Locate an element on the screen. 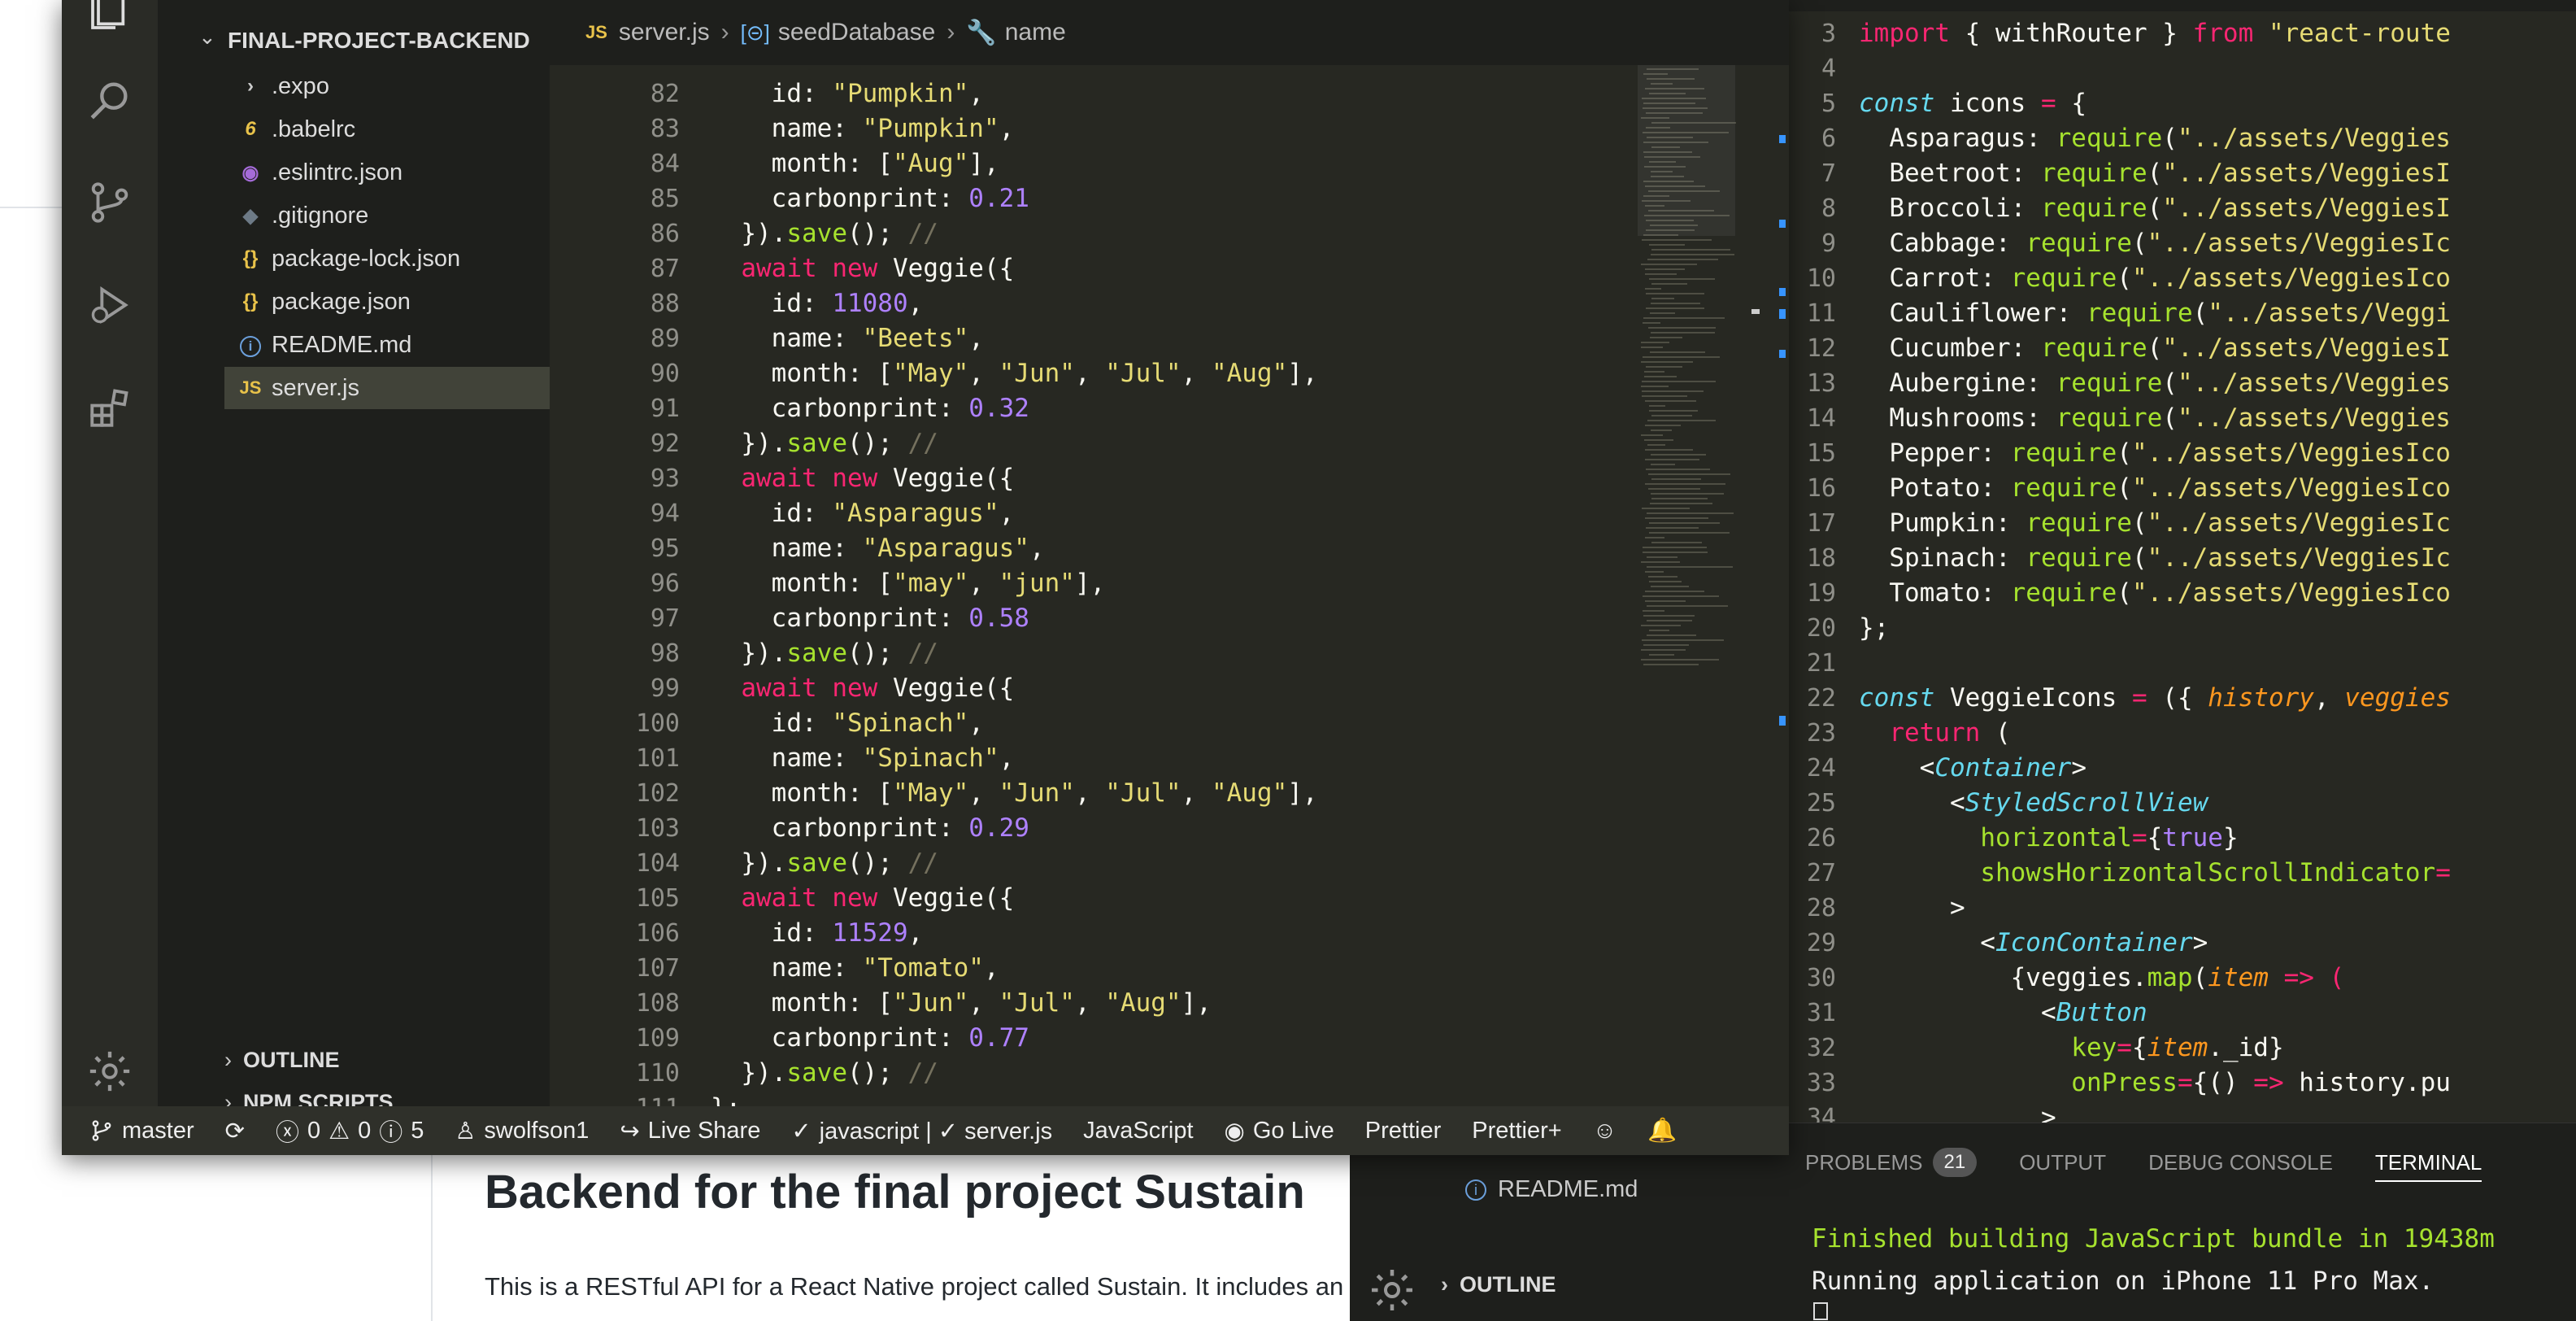 The width and height of the screenshot is (2576, 1321). code-line: Beetroot: require("../assets/VeggiesI is located at coordinates (2155, 173).